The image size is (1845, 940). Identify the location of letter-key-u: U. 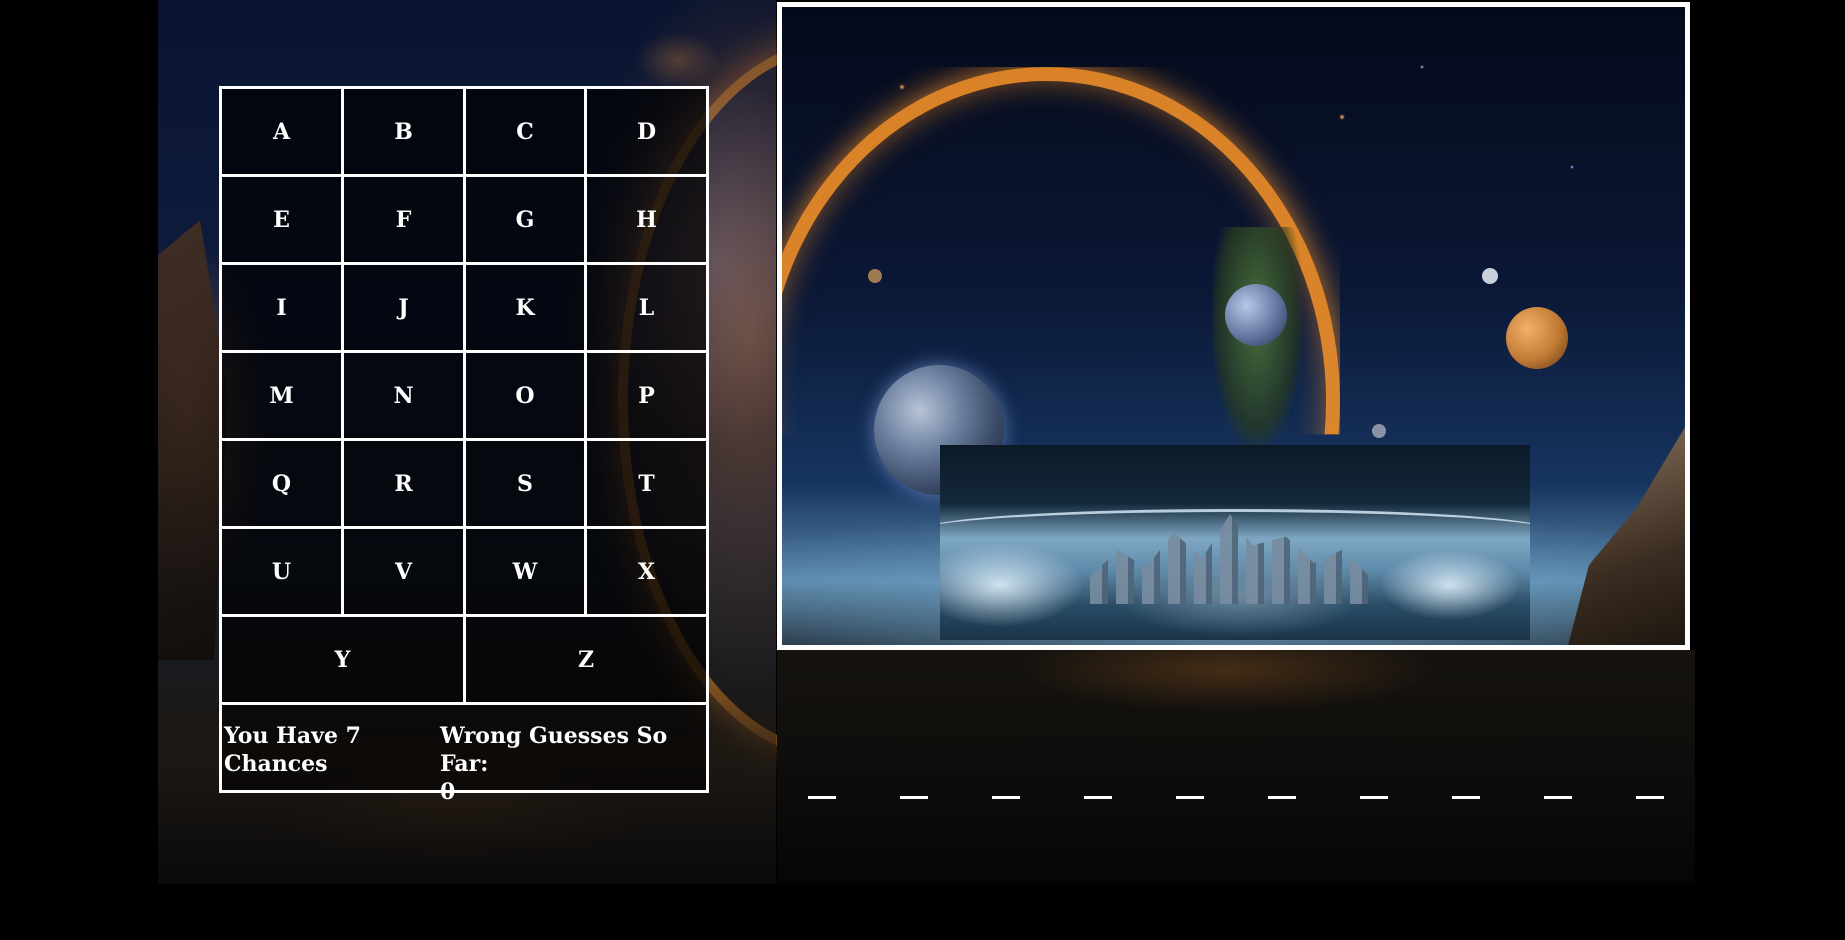
(283, 573).